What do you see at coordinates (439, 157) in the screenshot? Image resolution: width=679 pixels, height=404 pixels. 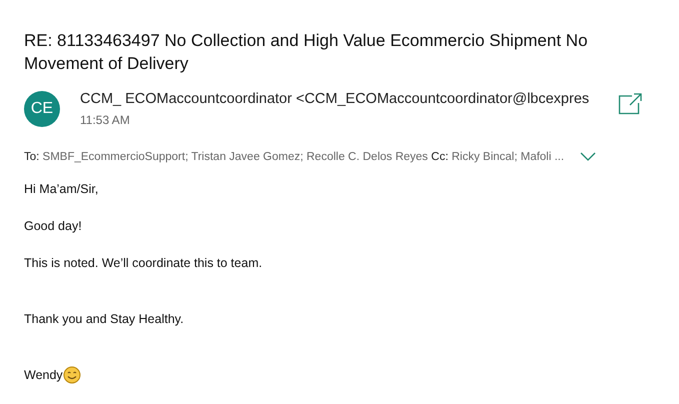 I see `cc-label: Cc:` at bounding box center [439, 157].